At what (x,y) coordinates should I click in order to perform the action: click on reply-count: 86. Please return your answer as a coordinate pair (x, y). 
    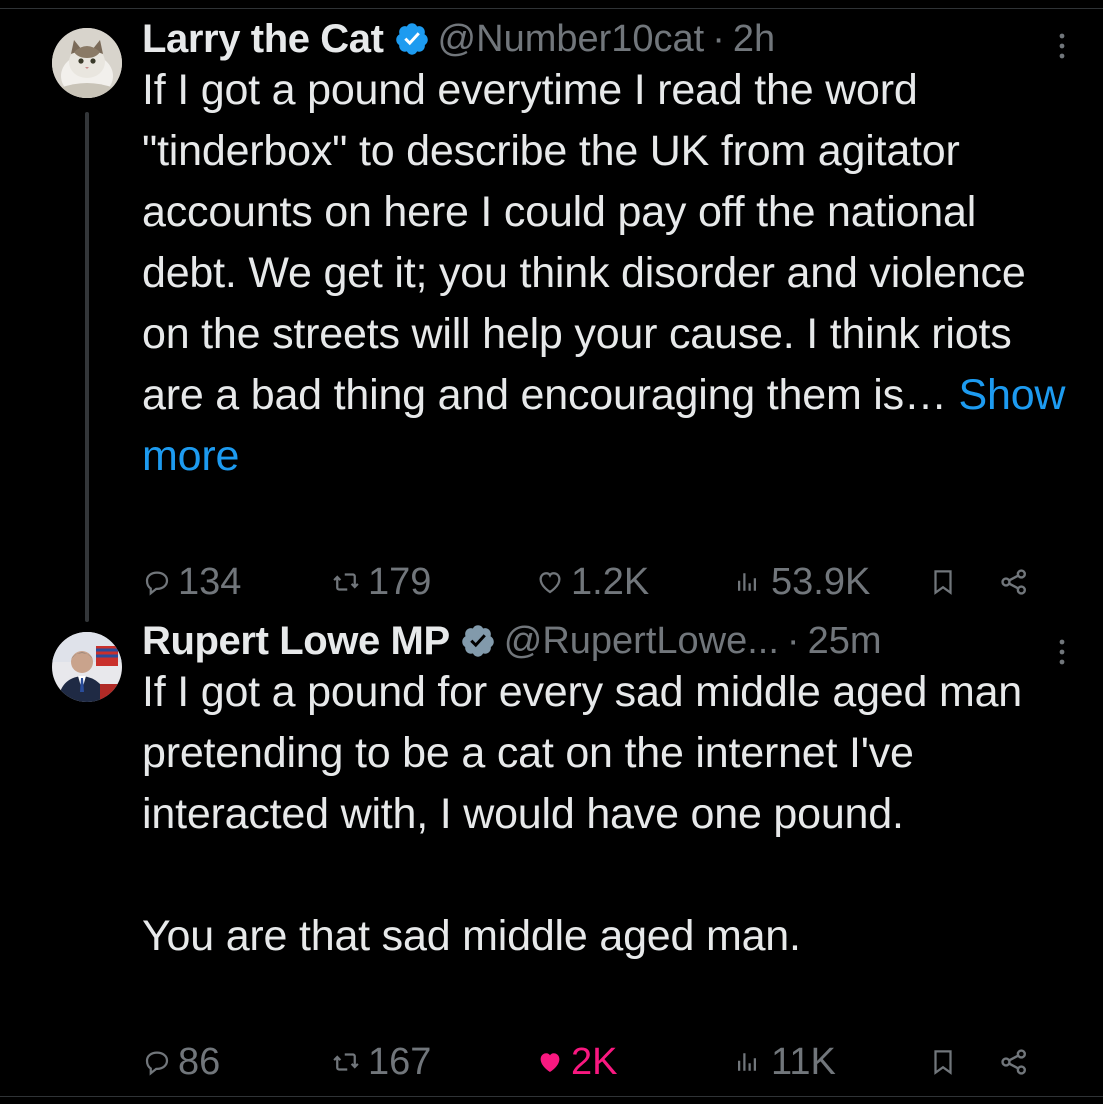
    Looking at the image, I should click on (199, 1061).